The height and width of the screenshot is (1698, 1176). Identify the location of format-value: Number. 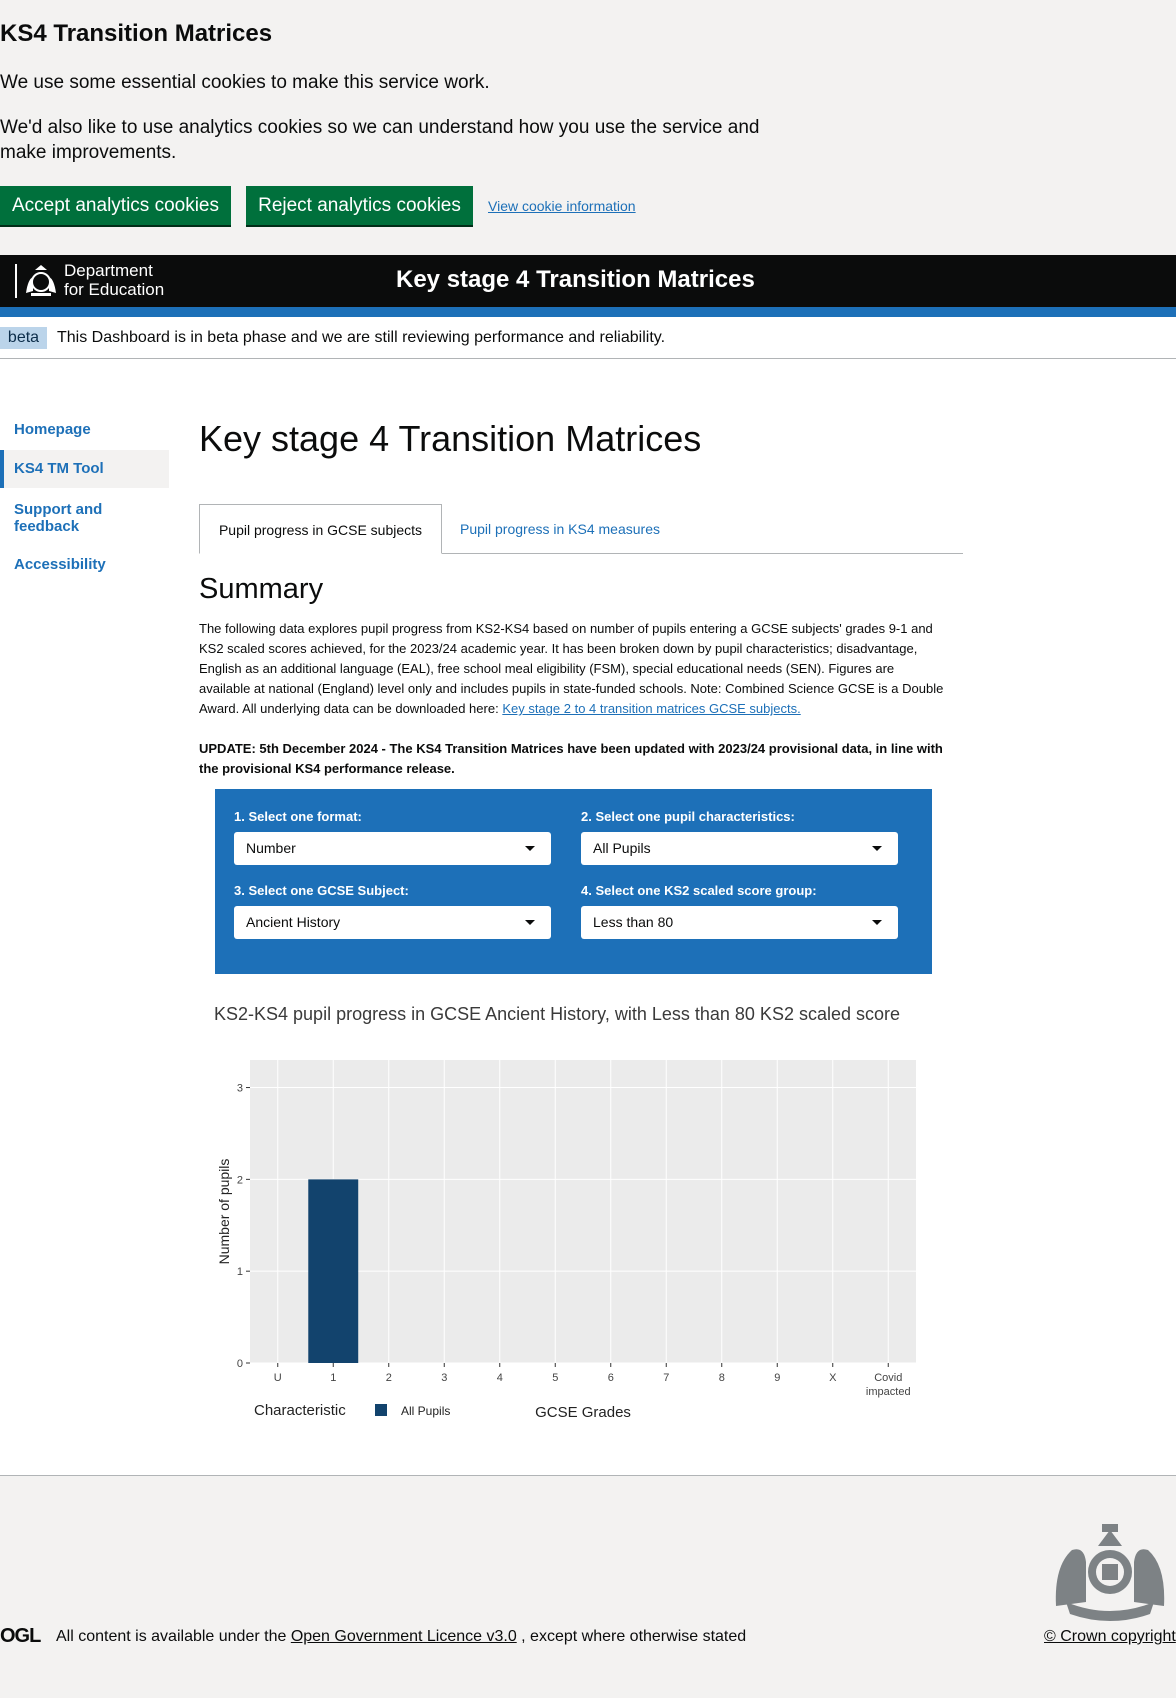
(271, 848).